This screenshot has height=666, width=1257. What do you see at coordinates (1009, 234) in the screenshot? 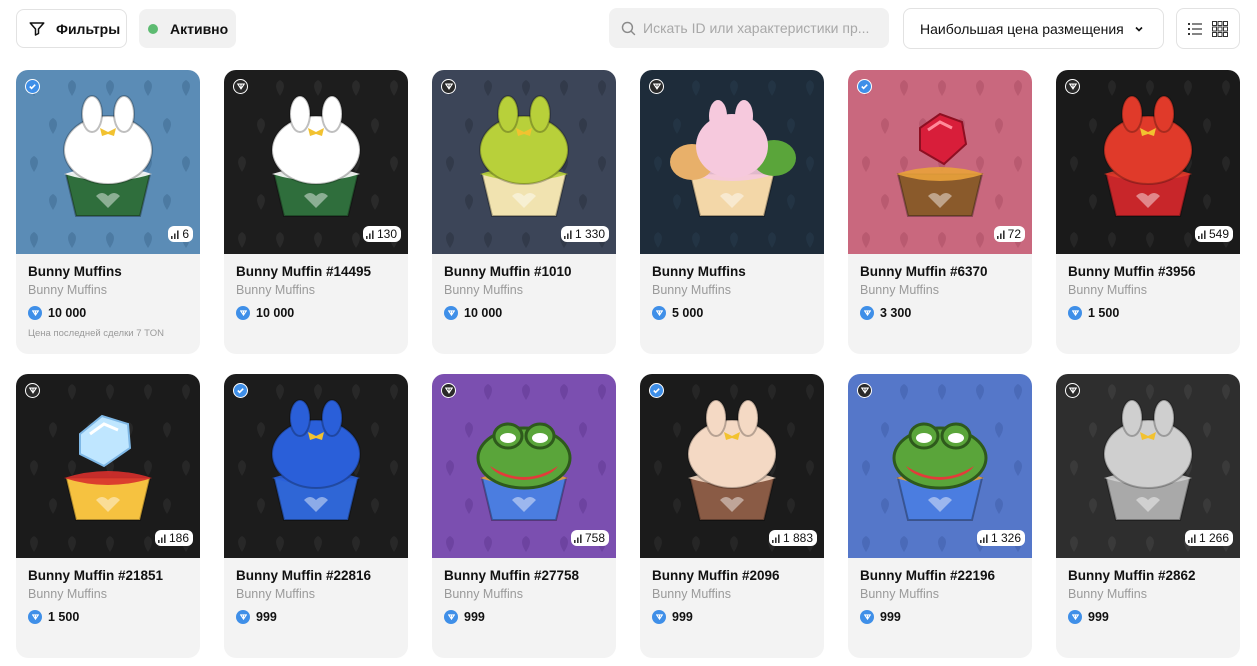
I see `supply-count: 72` at bounding box center [1009, 234].